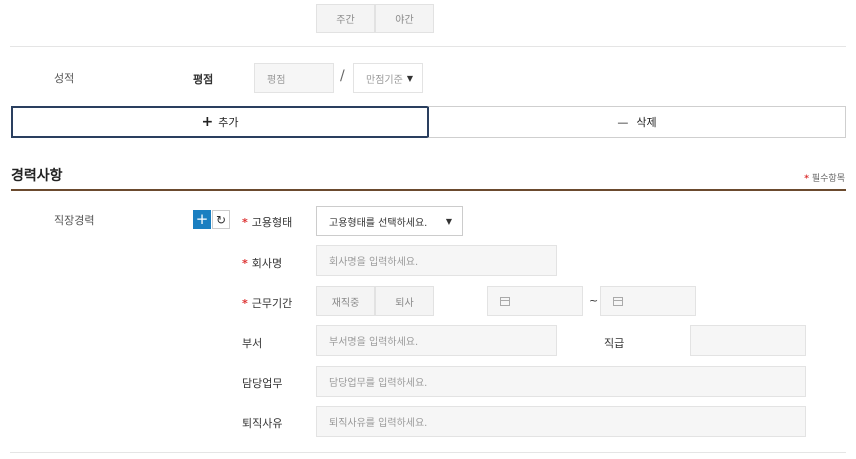 Image resolution: width=856 pixels, height=459 pixels. Describe the element at coordinates (342, 76) in the screenshot. I see `gpa-slash: /` at that location.